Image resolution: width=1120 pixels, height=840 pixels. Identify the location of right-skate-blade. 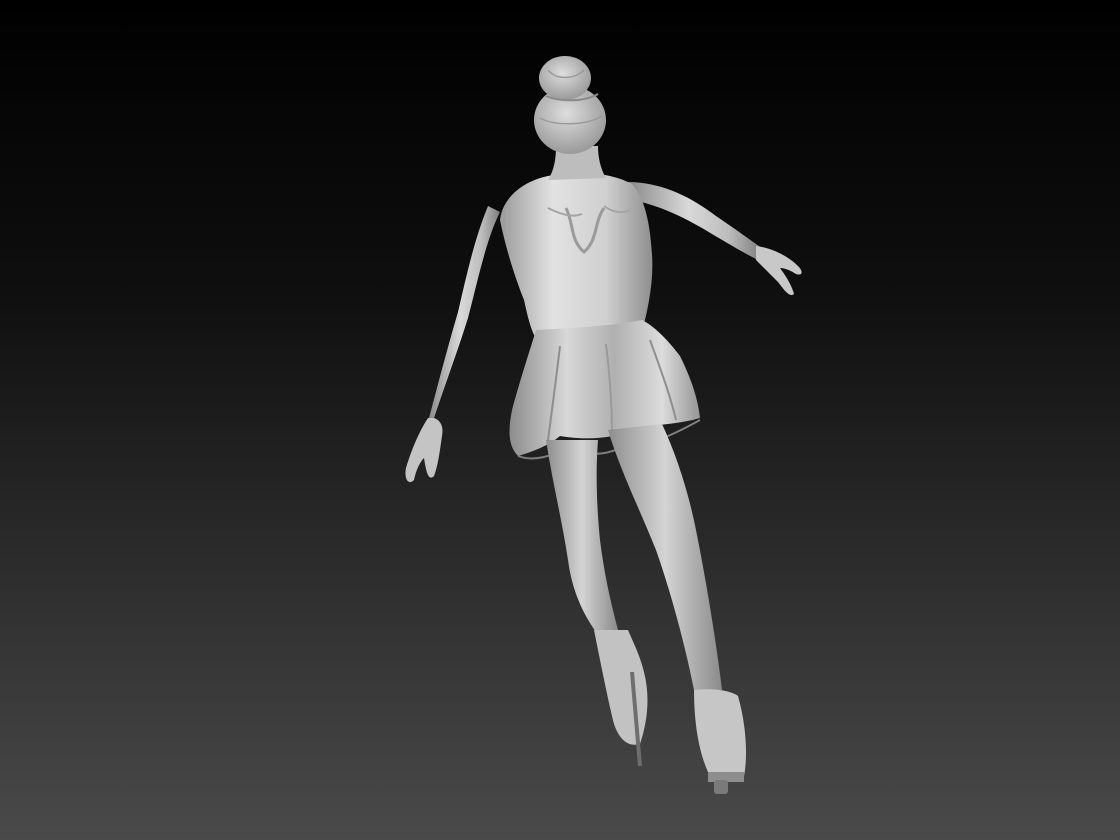
(721, 787).